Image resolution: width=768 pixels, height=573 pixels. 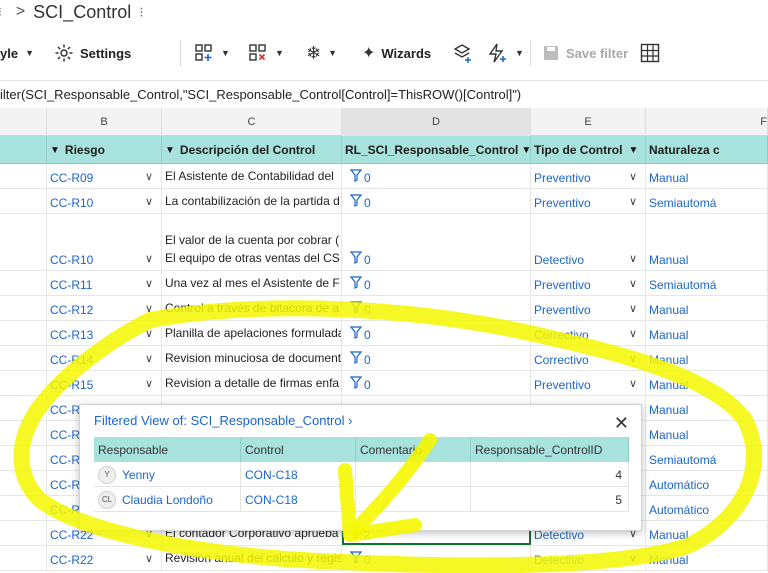 What do you see at coordinates (104, 150) in the screenshot?
I see `header-cell-riesgo: ▼ Riesgo` at bounding box center [104, 150].